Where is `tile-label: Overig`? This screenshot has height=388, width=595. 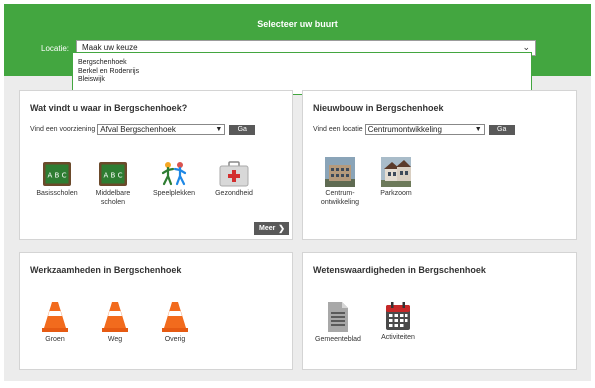
tile-label: Overig is located at coordinates (175, 339).